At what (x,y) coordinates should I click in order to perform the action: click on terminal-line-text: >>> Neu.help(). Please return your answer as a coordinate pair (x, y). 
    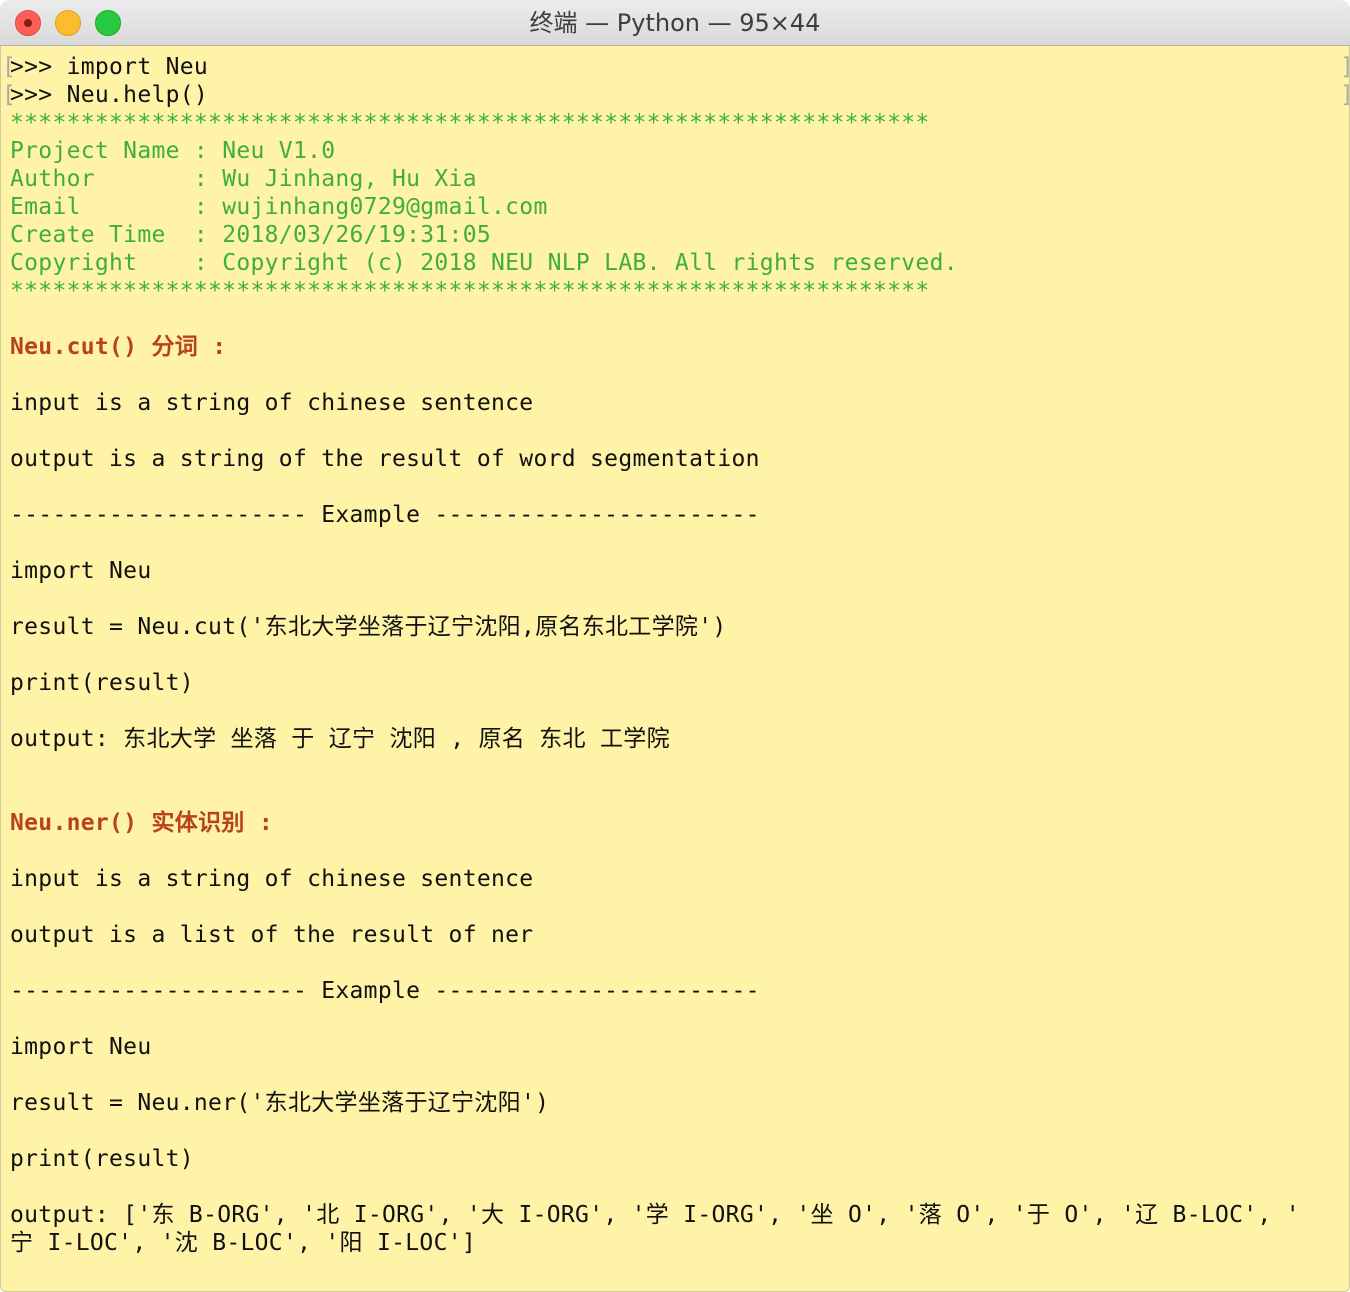
    Looking at the image, I should click on (109, 95).